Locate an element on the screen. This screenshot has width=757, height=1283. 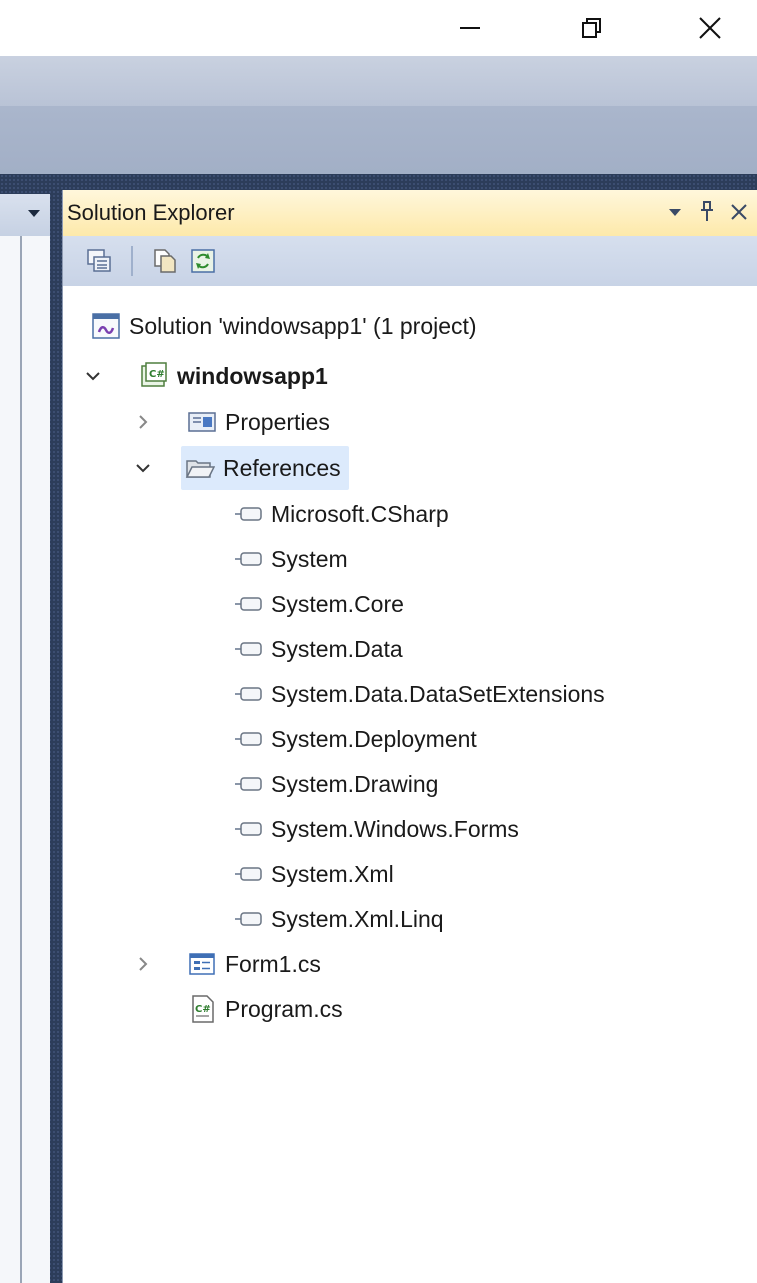
toolbar-area is located at coordinates (378, 140).